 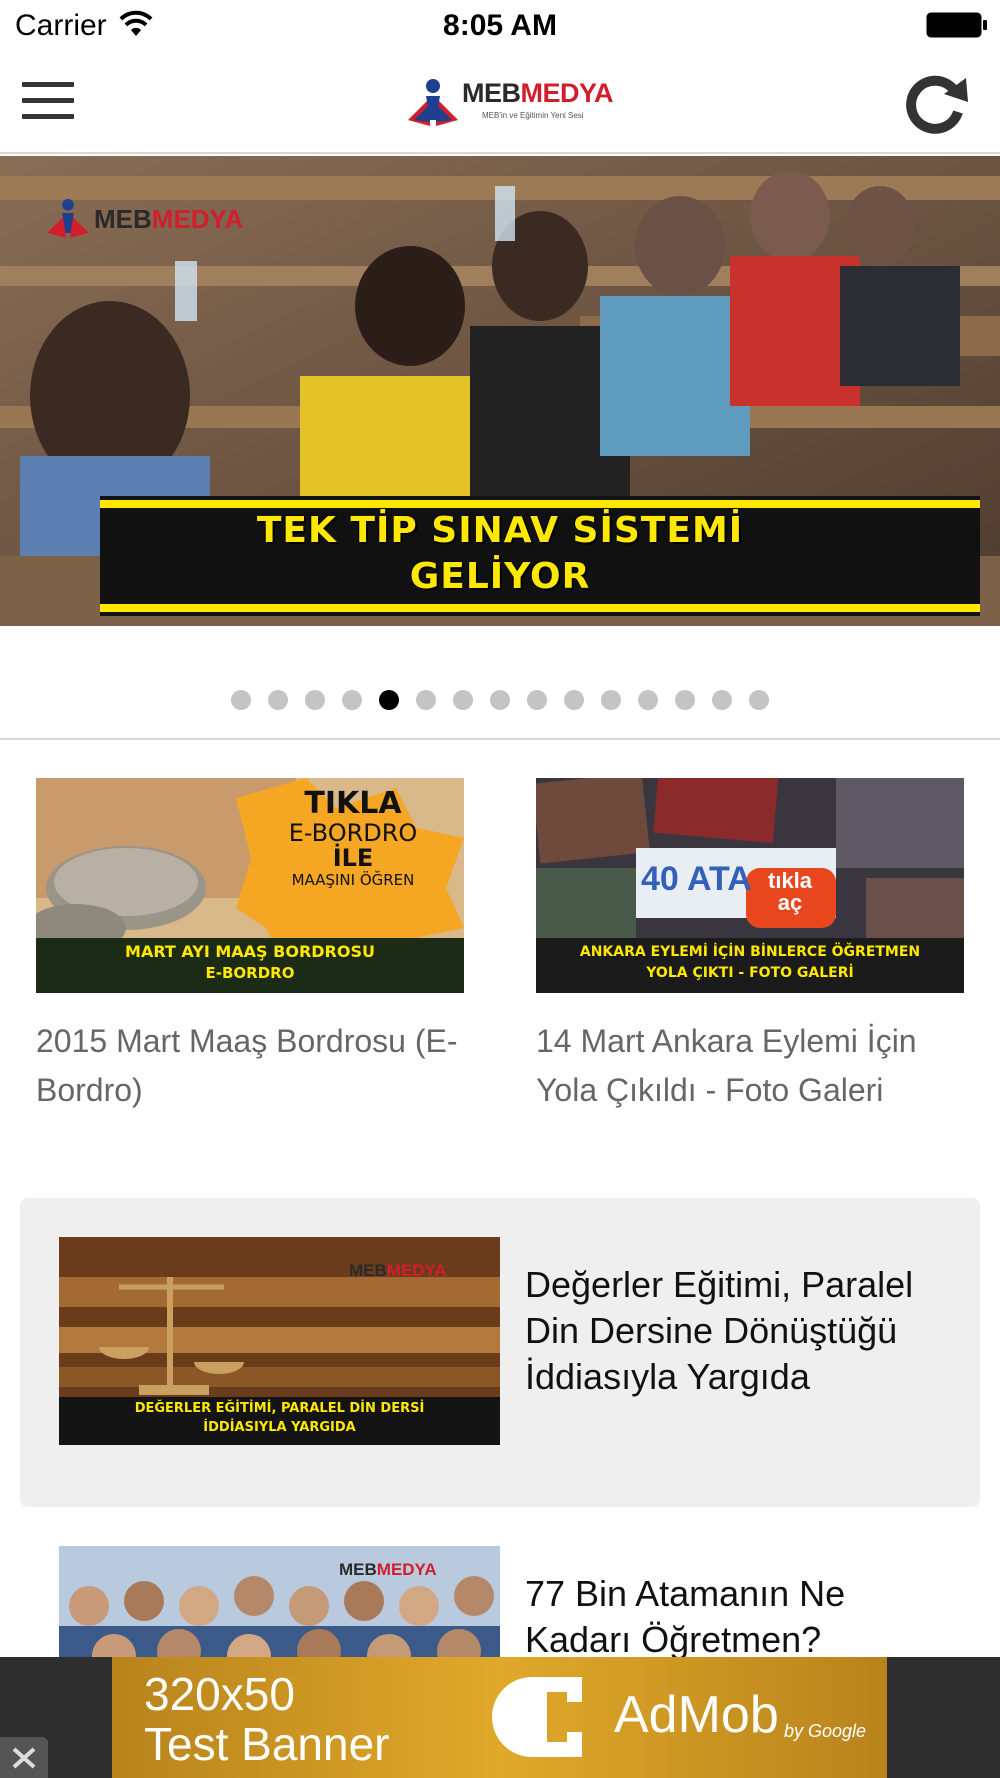 I want to click on thumb-text: tıkla, so click(x=790, y=880).